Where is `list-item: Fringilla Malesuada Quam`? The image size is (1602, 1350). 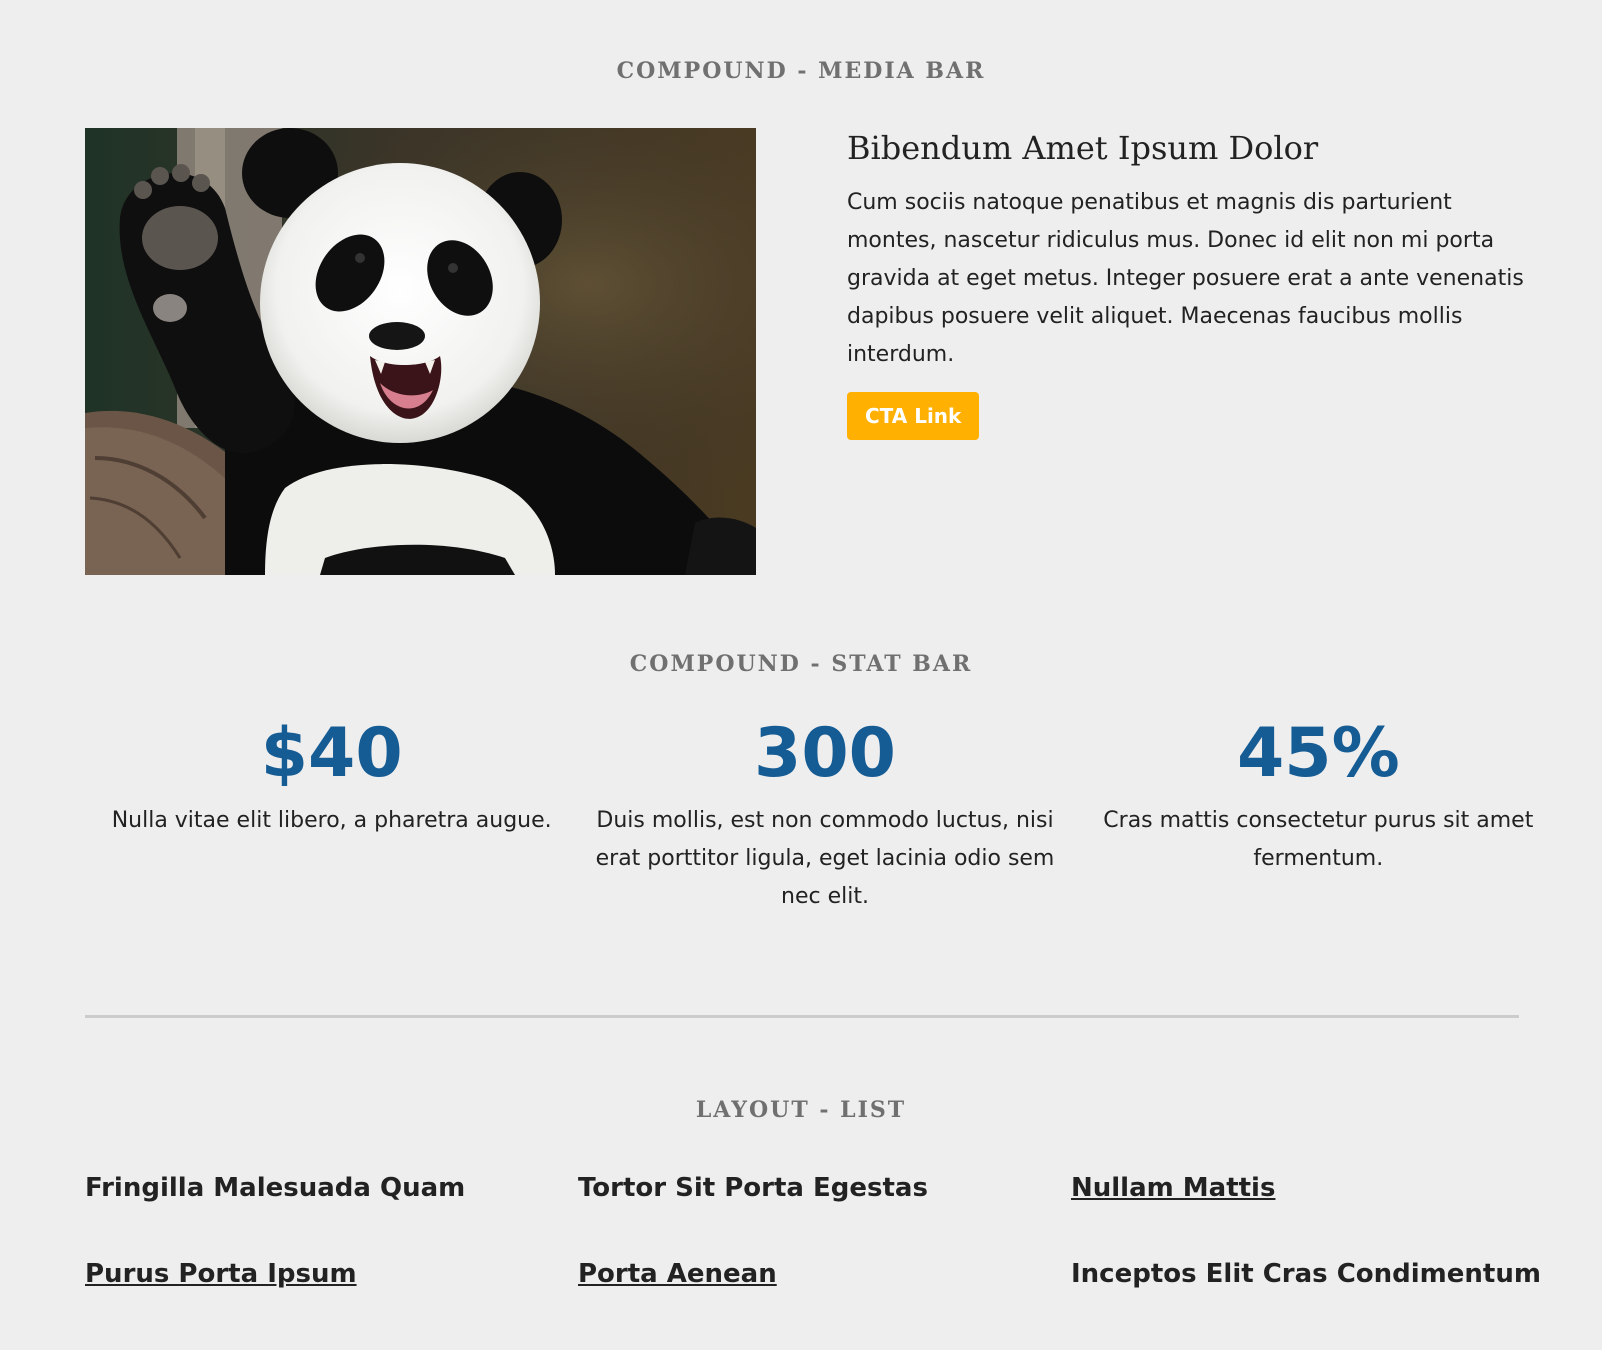
list-item: Fringilla Malesuada Quam is located at coordinates (275, 1188).